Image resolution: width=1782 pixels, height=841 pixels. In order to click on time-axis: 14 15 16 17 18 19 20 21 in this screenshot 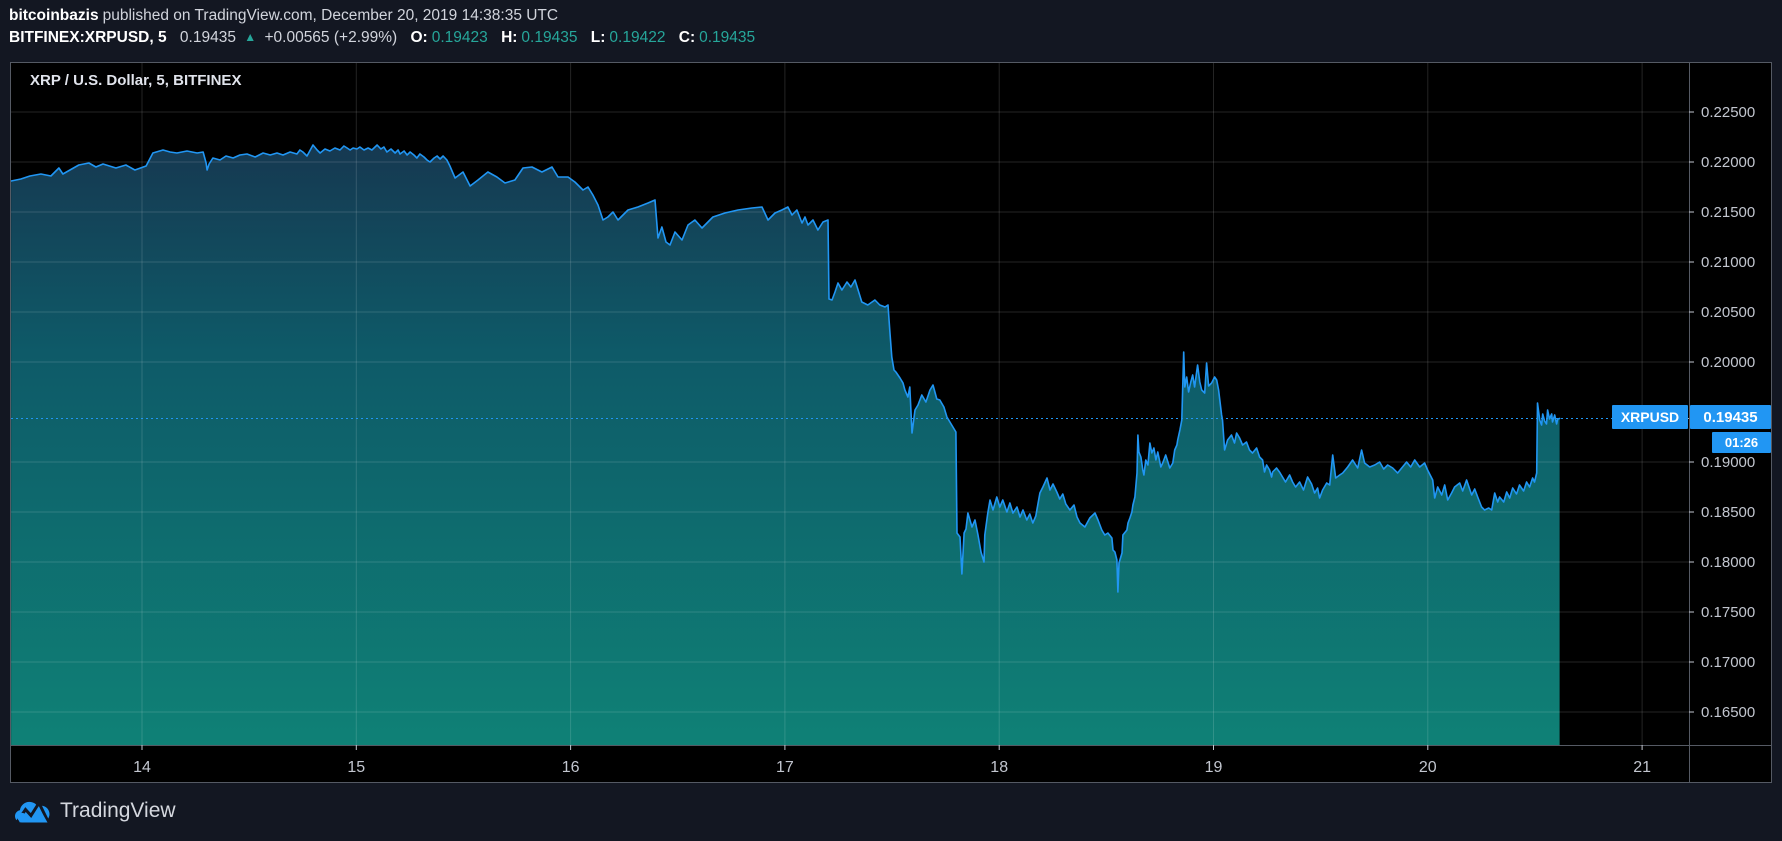, I will do `click(892, 760)`.